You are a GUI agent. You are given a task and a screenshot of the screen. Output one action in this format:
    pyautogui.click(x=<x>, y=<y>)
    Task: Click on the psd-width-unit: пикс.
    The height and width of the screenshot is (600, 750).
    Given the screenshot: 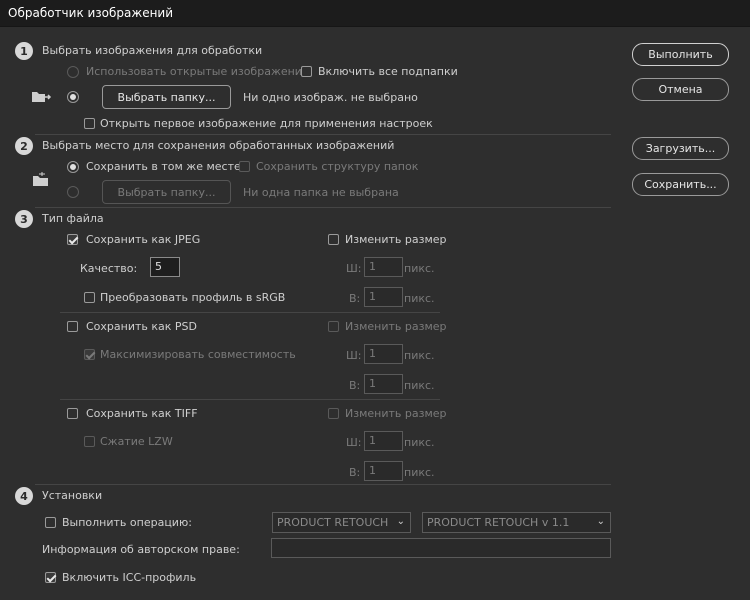 What is the action you would take?
    pyautogui.click(x=419, y=355)
    